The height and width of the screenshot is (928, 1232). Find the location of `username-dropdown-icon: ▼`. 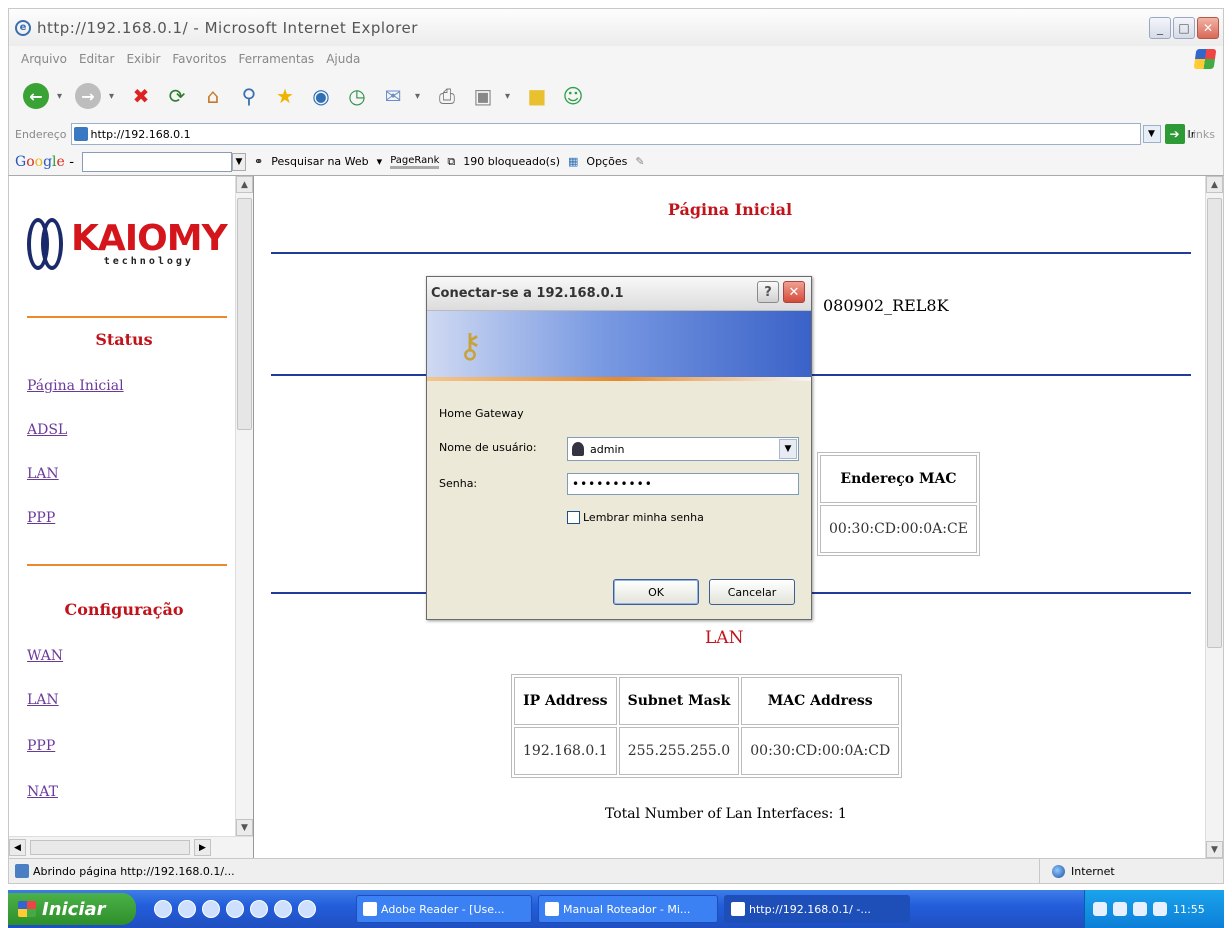

username-dropdown-icon: ▼ is located at coordinates (788, 449).